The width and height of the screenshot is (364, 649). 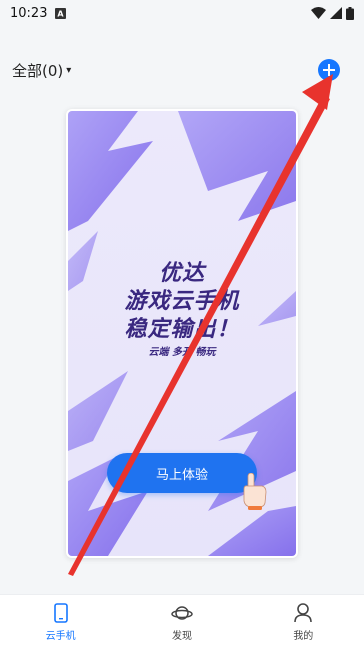 I want to click on status-bar: 10:23 A, so click(x=182, y=13).